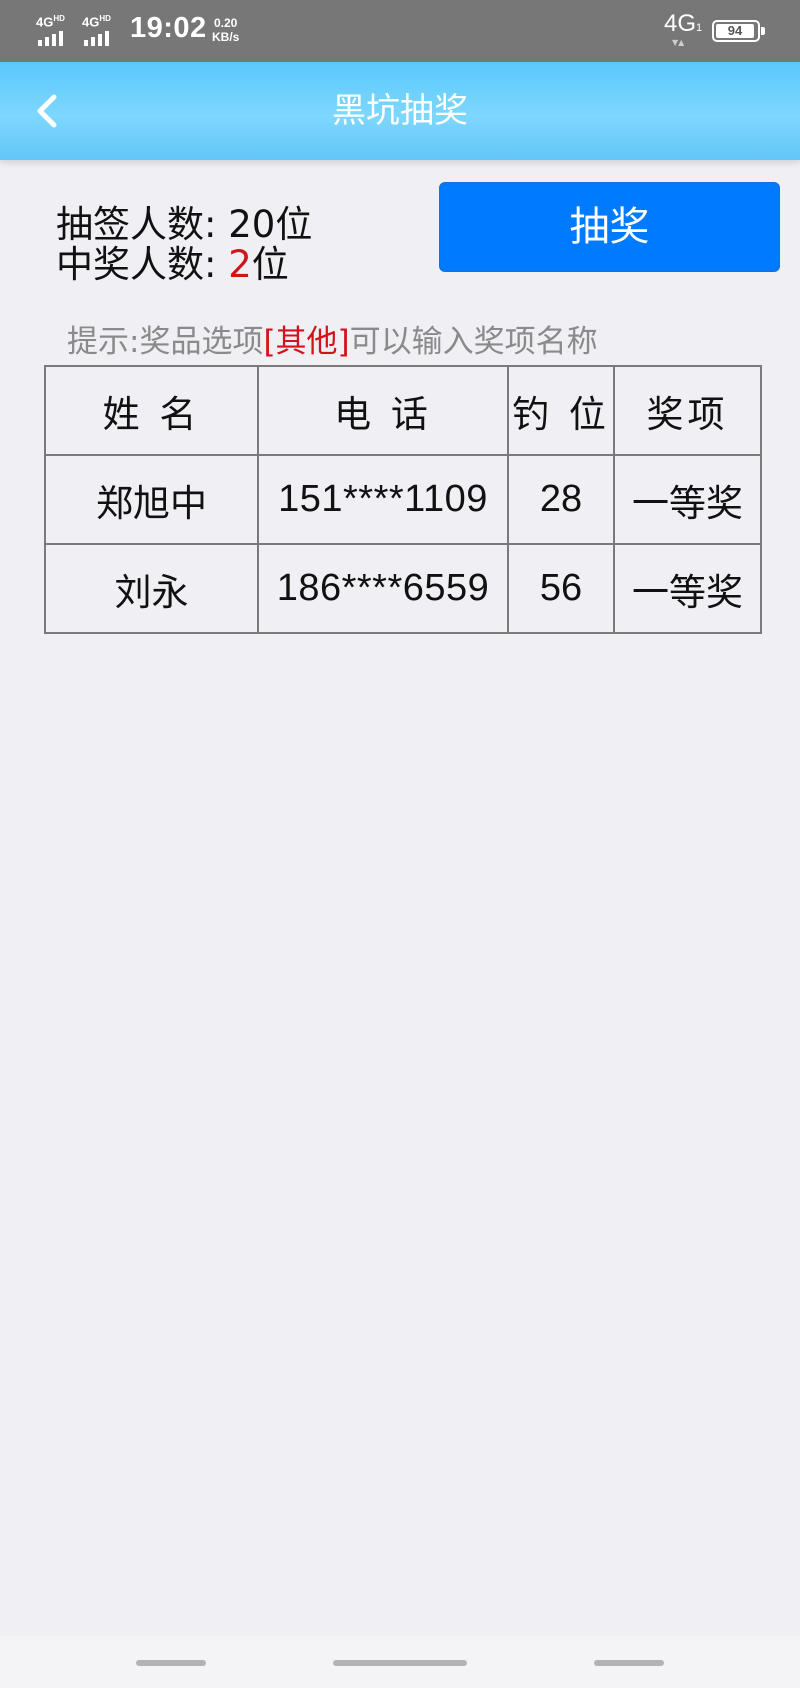  What do you see at coordinates (226, 30) in the screenshot?
I see `network-speed: 0.20 KB/s` at bounding box center [226, 30].